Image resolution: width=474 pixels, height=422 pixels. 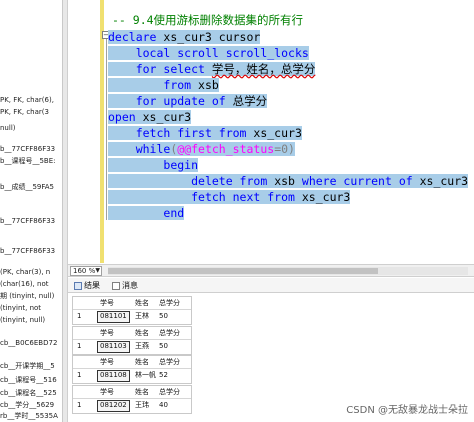 I want to click on code-comment: -- 9.4使用游标删除数据集的所有行, so click(x=208, y=20).